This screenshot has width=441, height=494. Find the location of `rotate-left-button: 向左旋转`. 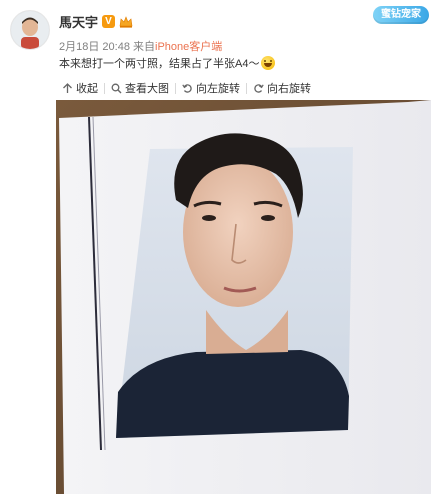

rotate-left-button: 向左旋转 is located at coordinates (211, 88).